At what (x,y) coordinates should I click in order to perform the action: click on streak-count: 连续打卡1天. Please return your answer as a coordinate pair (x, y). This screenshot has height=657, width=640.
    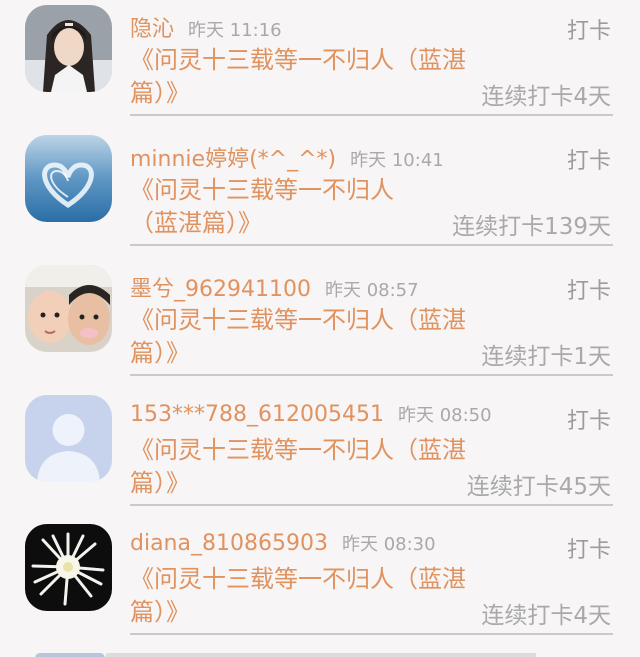
    Looking at the image, I should click on (546, 357).